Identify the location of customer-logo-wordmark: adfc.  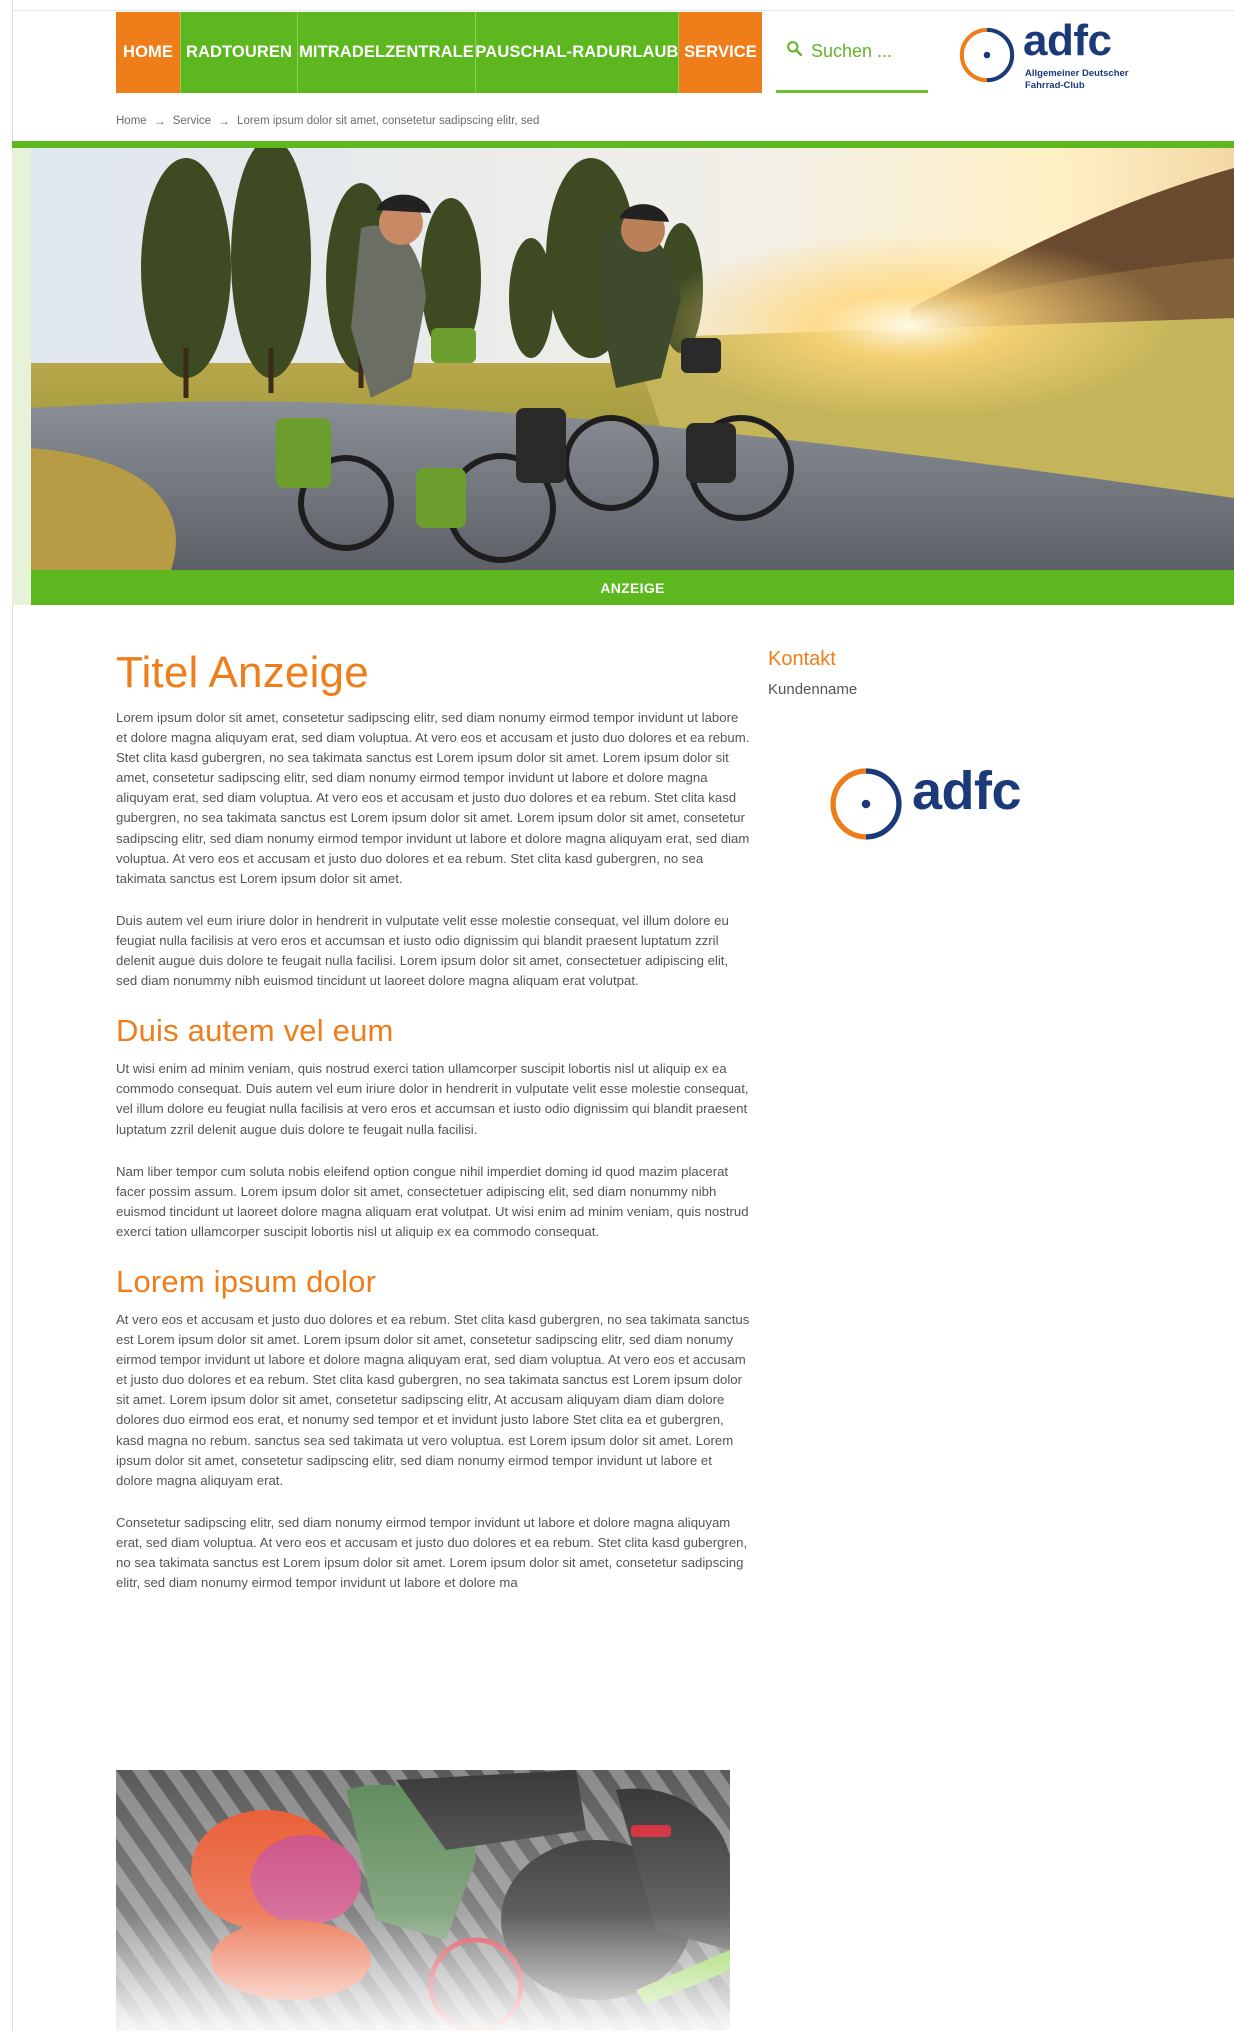
(967, 791).